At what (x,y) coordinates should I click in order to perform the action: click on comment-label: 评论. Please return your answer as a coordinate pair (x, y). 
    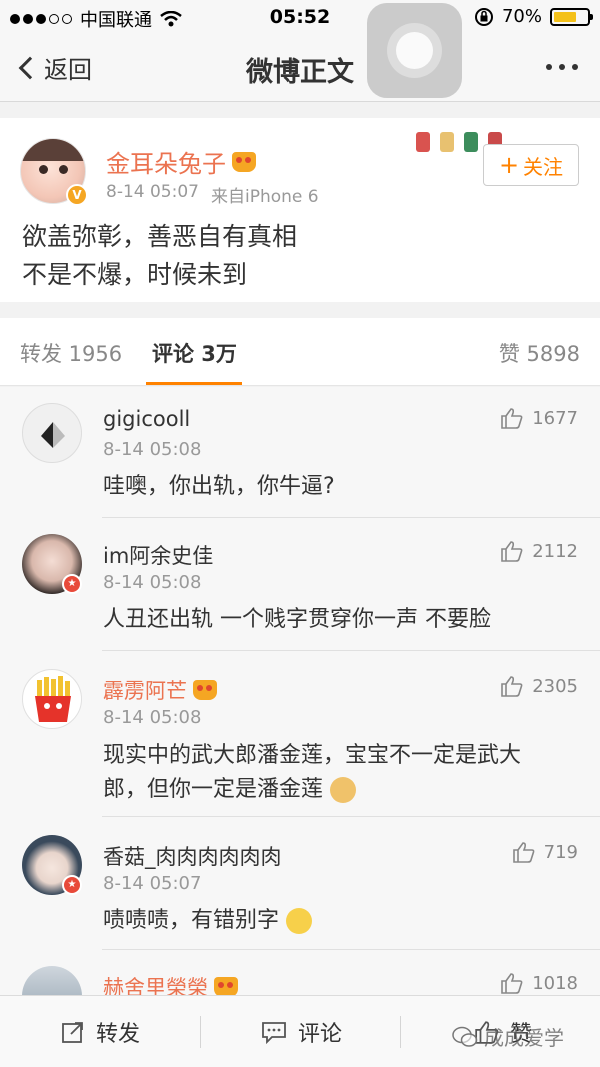
    Looking at the image, I should click on (320, 1034).